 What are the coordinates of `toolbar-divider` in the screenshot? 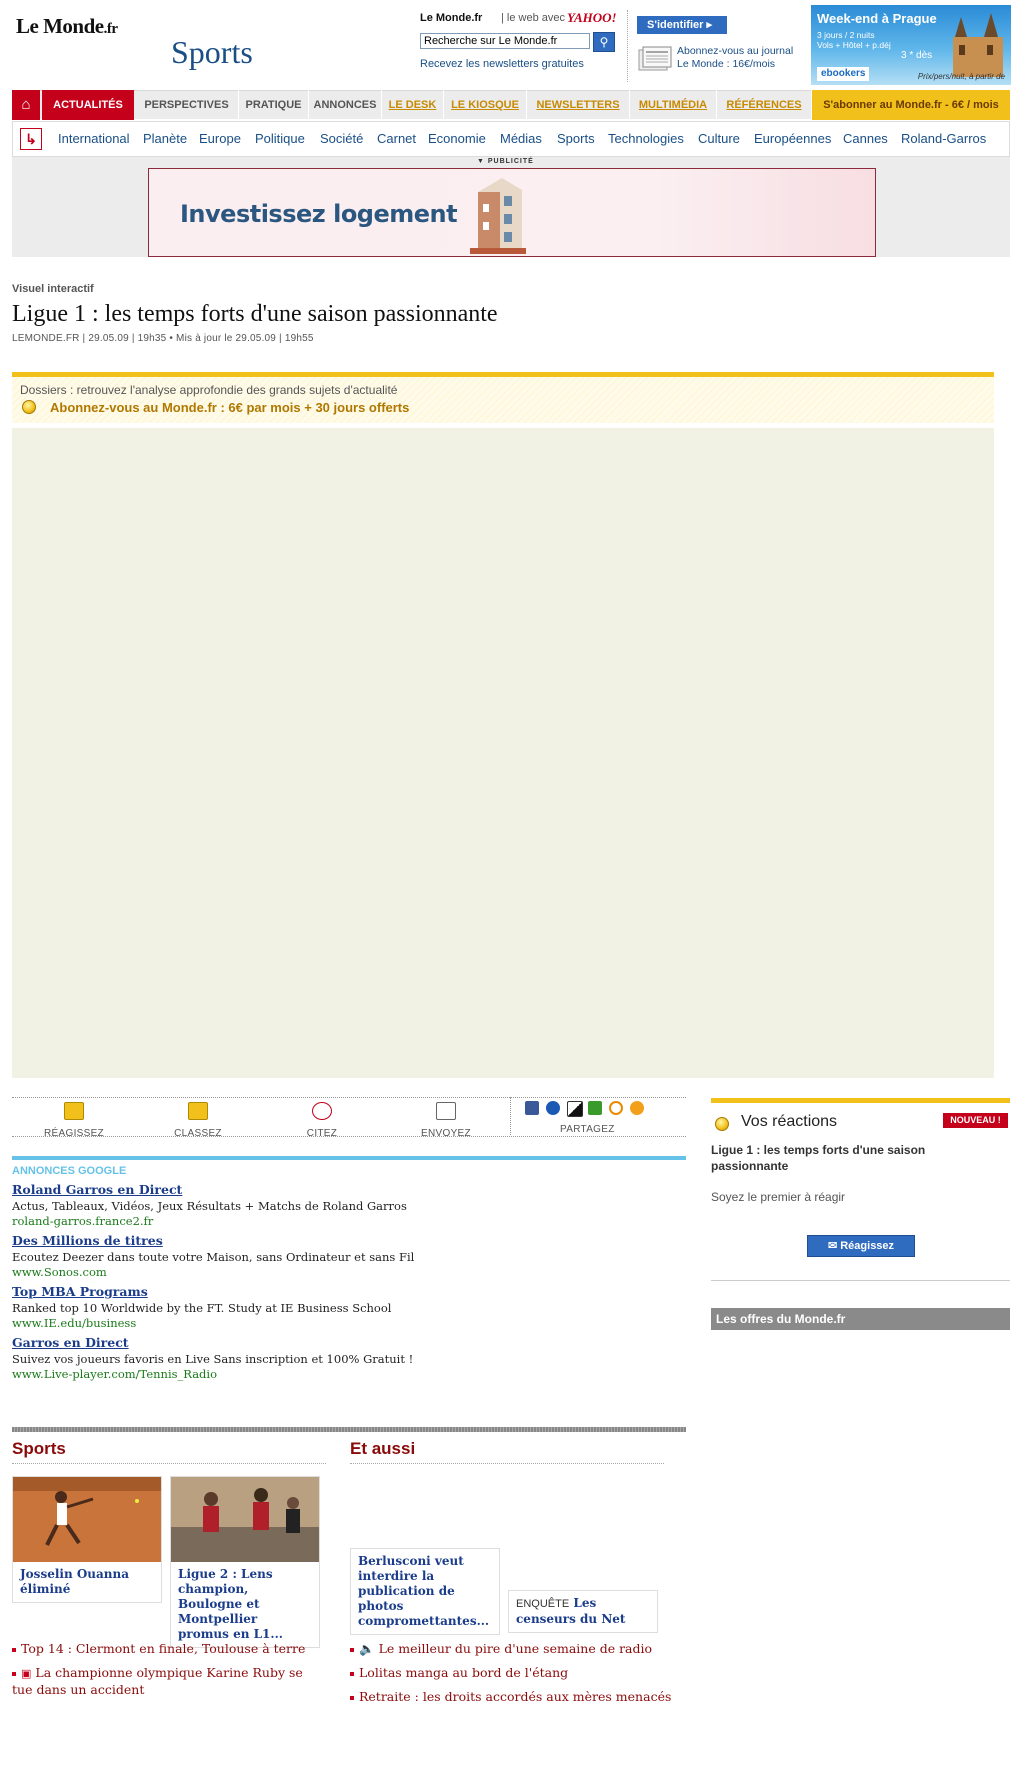 It's located at (510, 1116).